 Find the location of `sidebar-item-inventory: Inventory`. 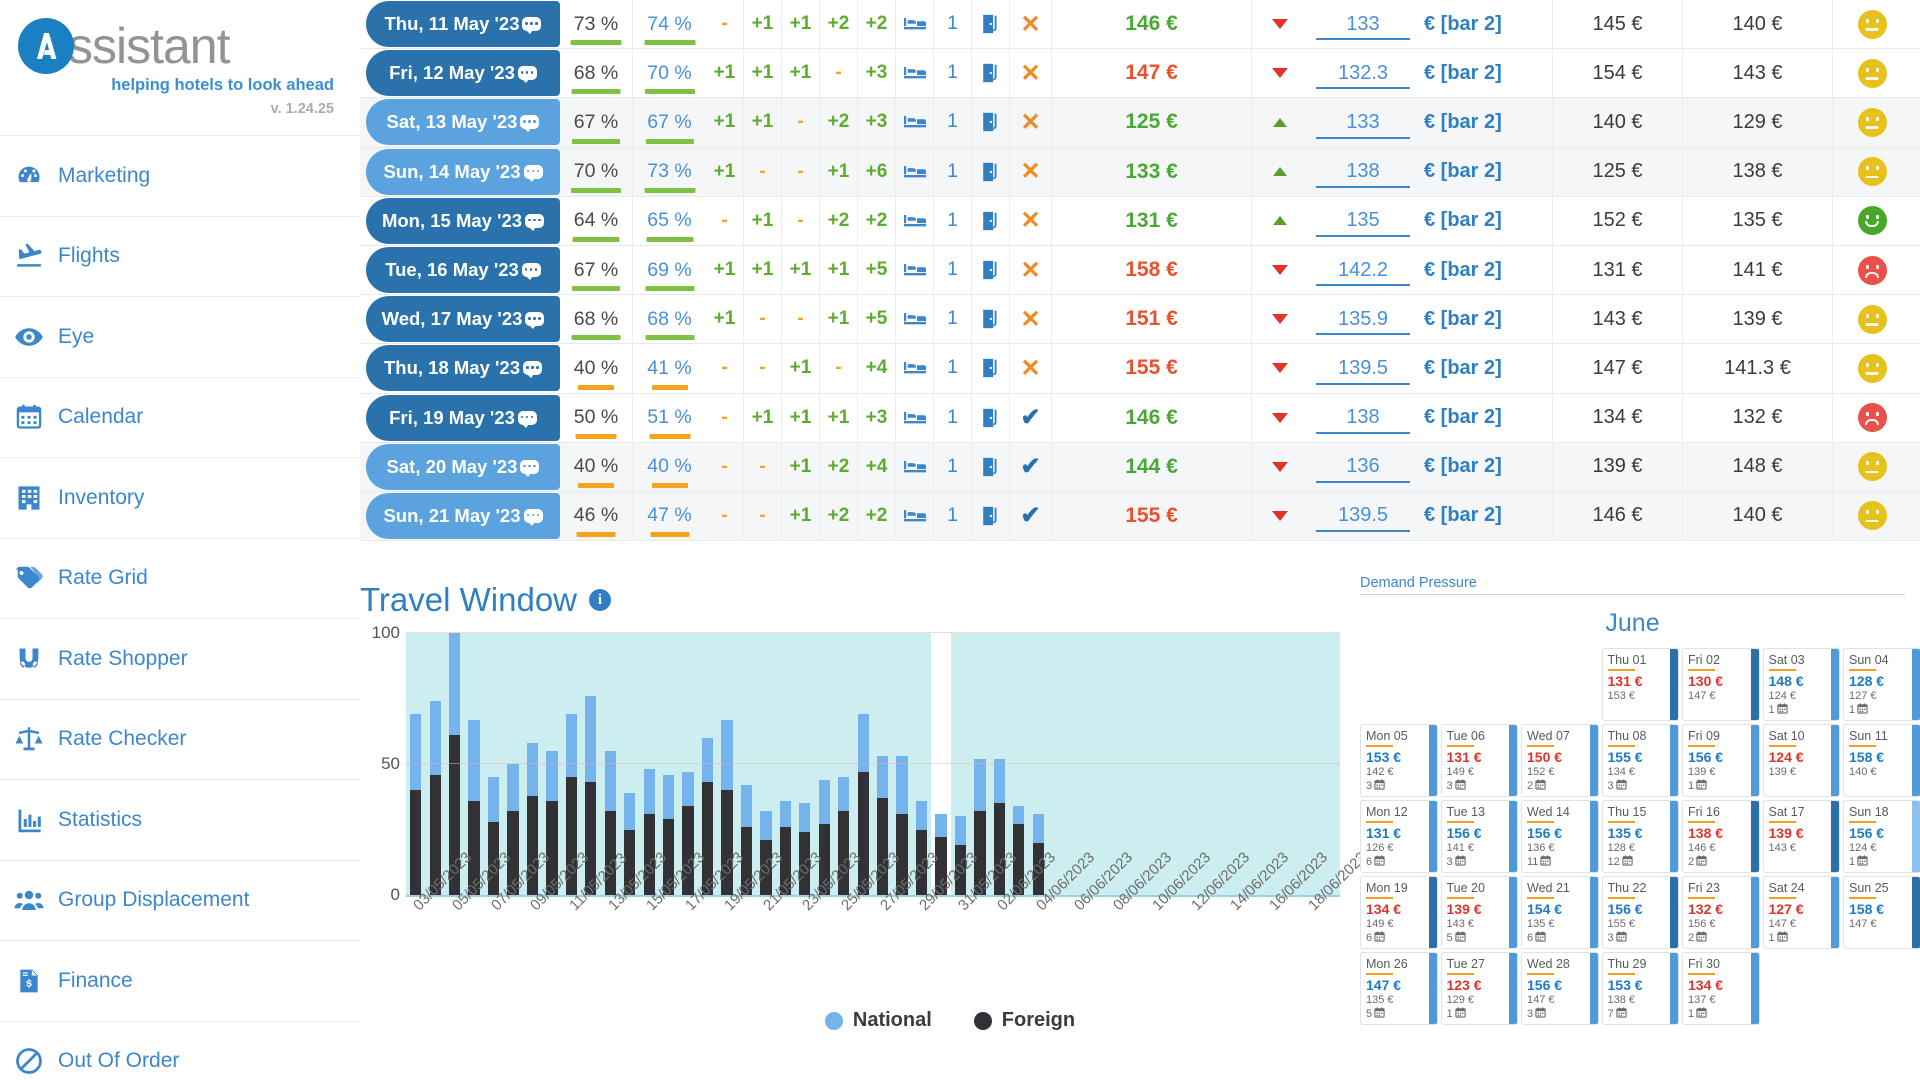

sidebar-item-inventory: Inventory is located at coordinates (180, 497).